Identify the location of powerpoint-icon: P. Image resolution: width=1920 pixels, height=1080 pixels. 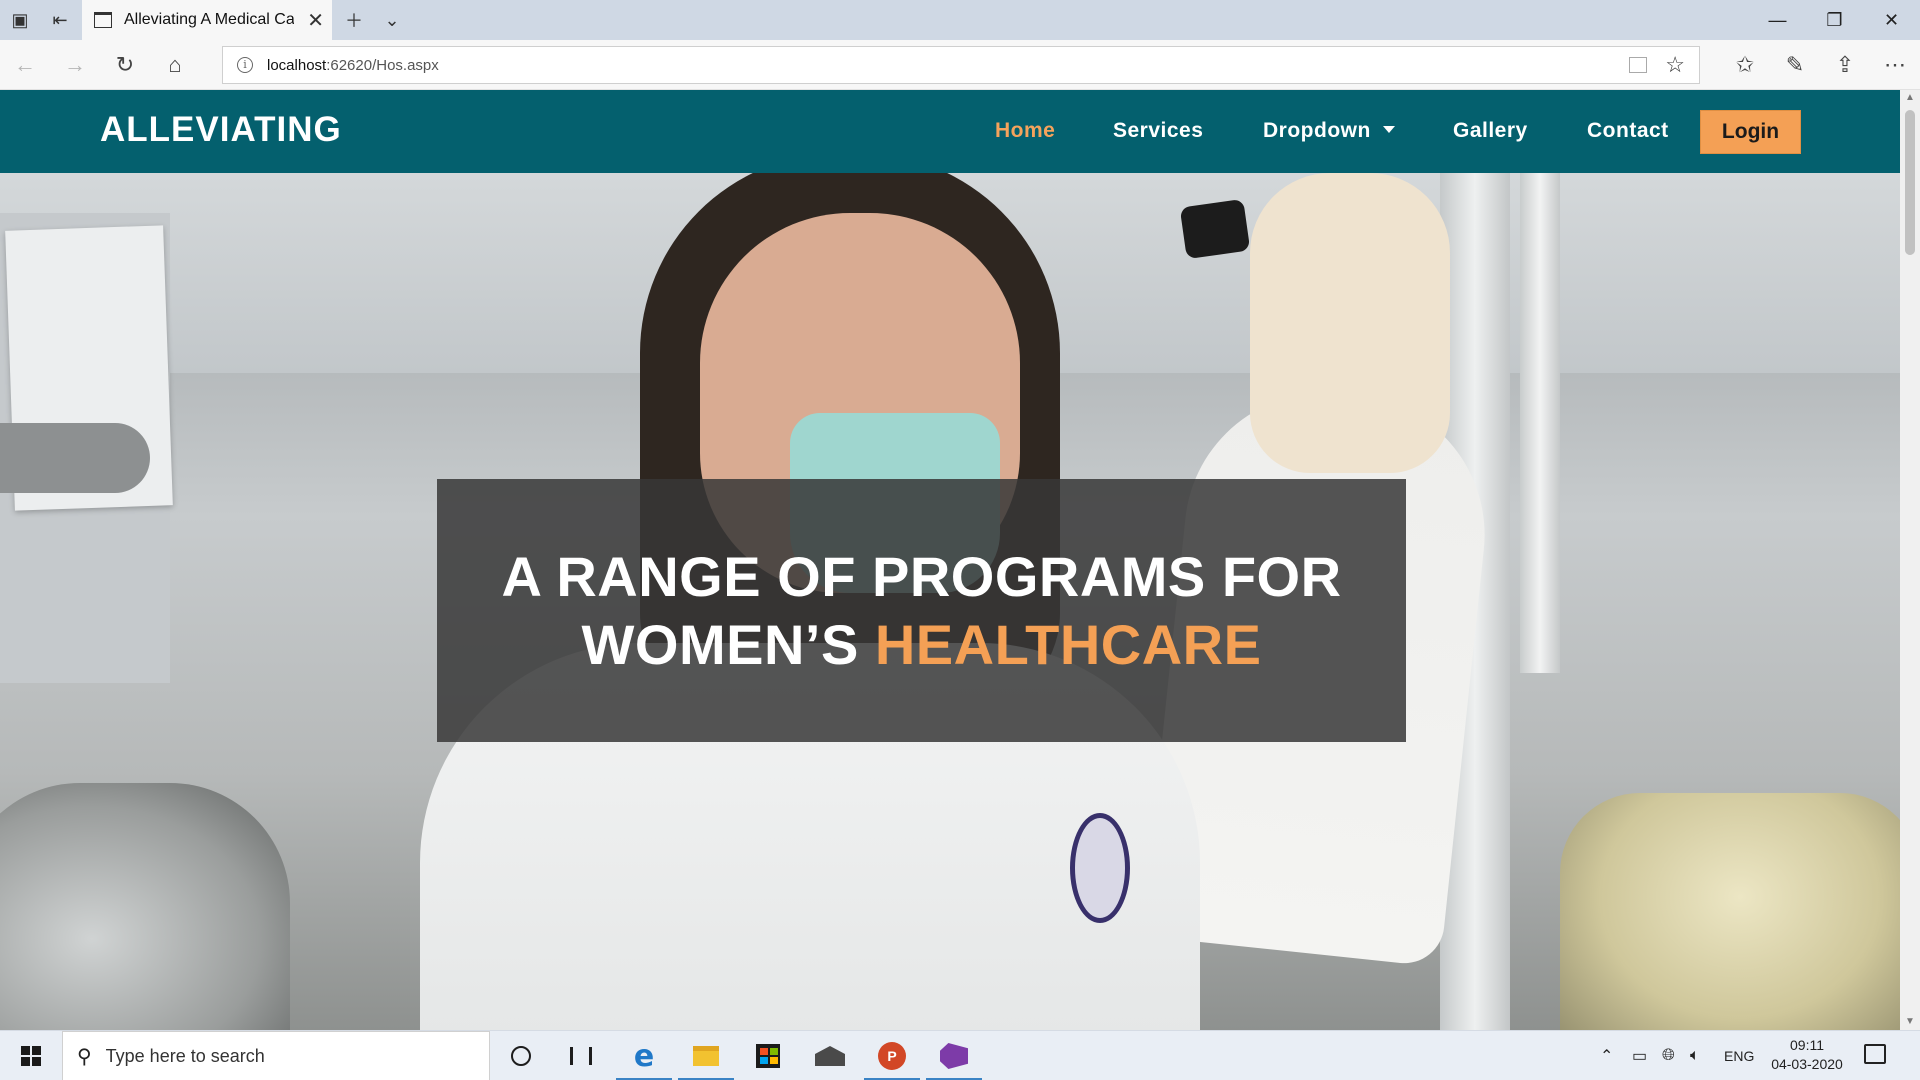
(892, 1056).